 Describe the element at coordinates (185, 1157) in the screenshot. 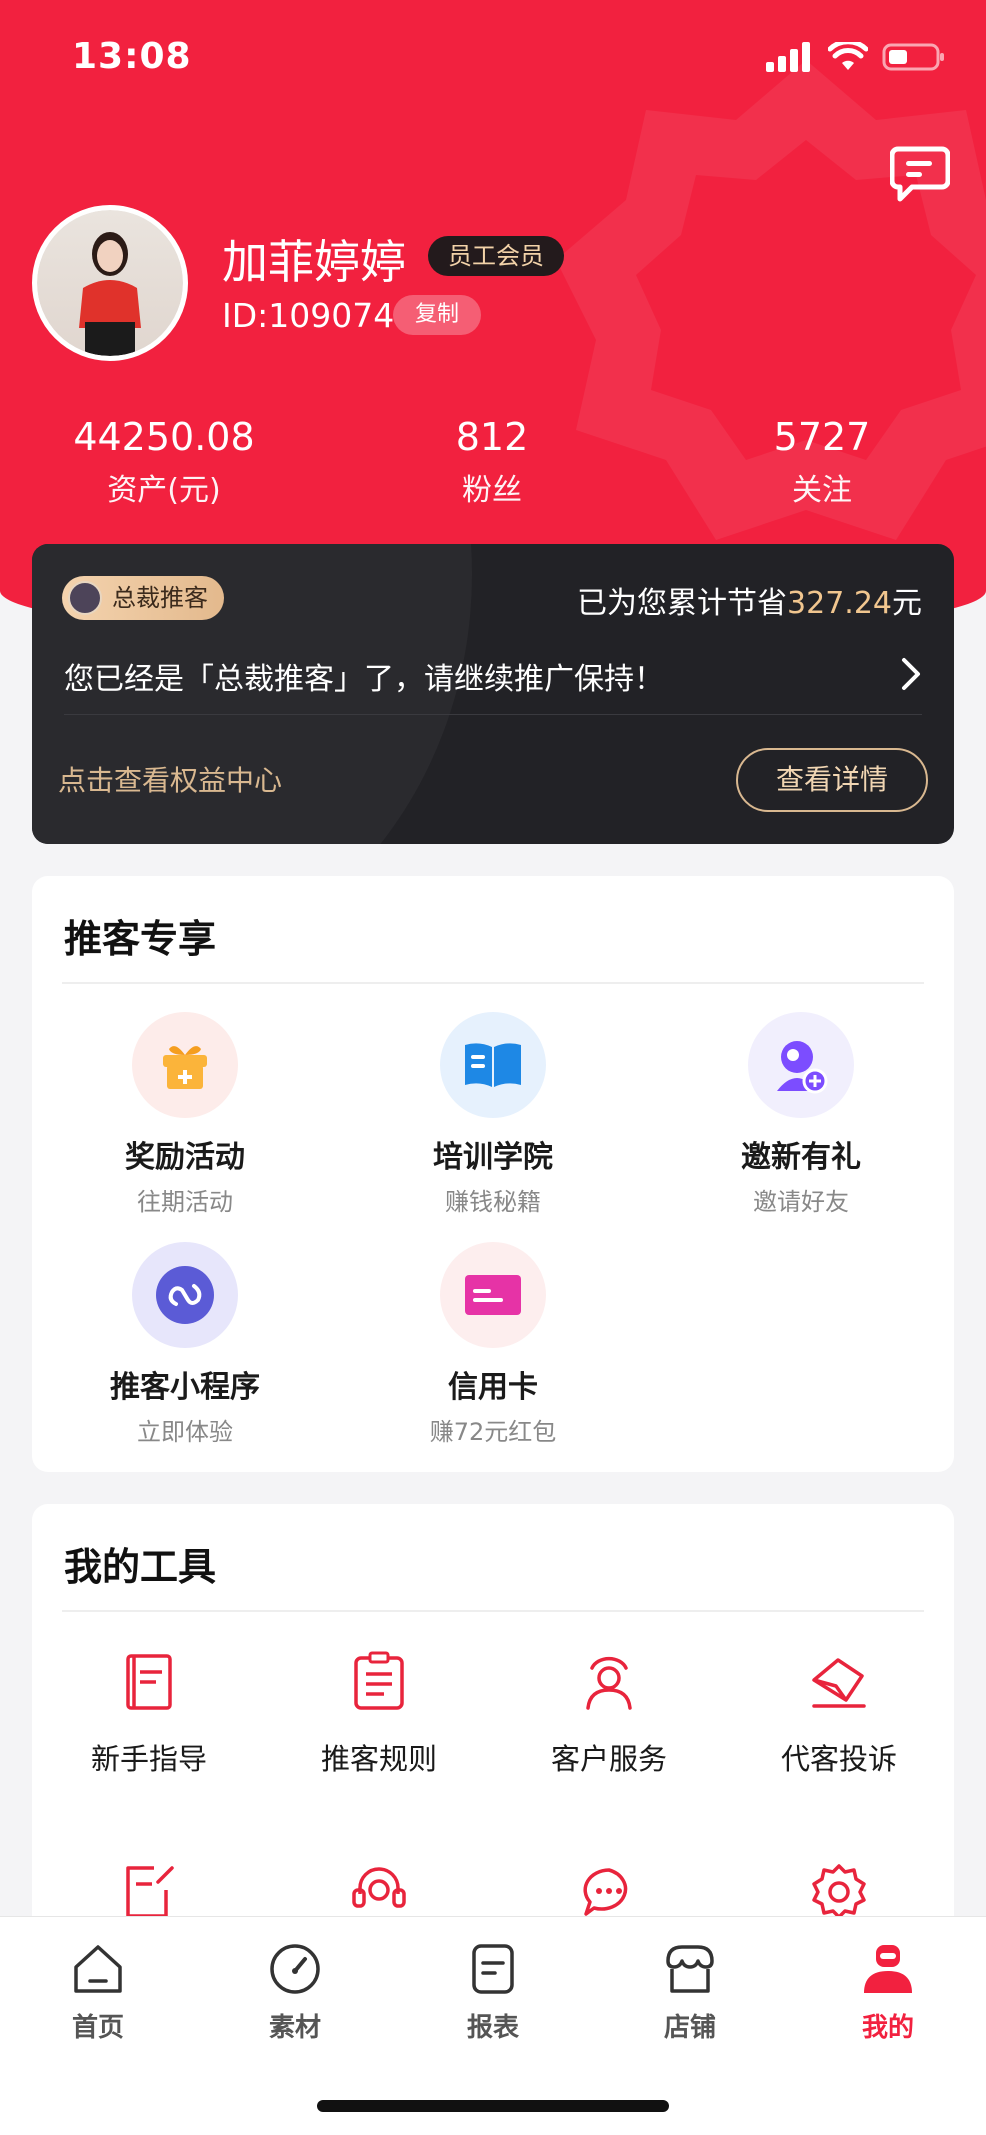

I see `feature-title: 奖励活动` at that location.